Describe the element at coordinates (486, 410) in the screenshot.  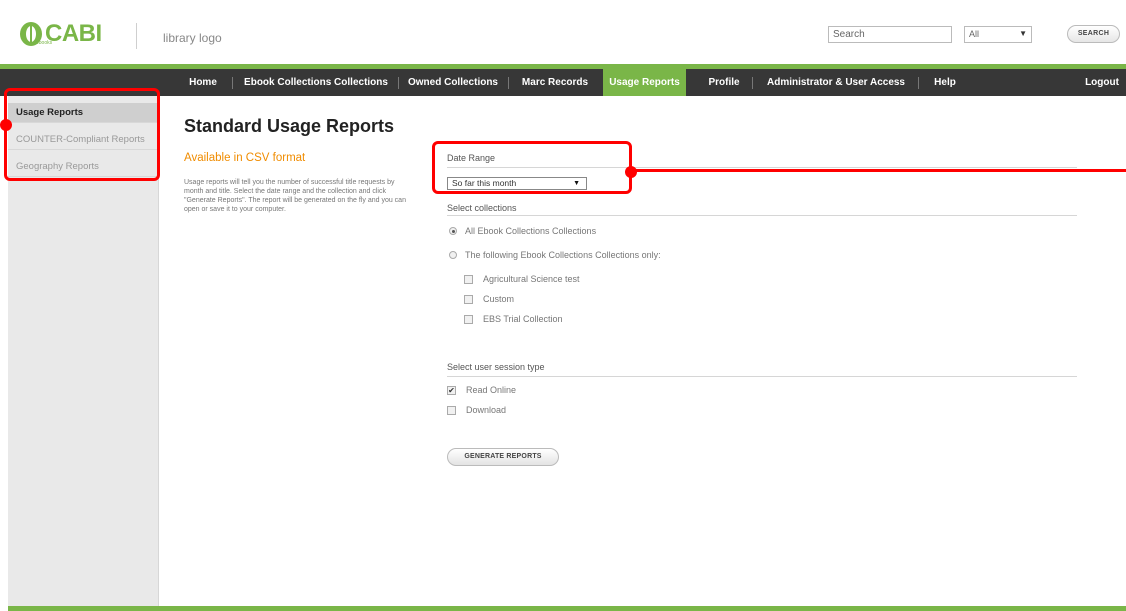
I see `checkbox-label: Download` at that location.